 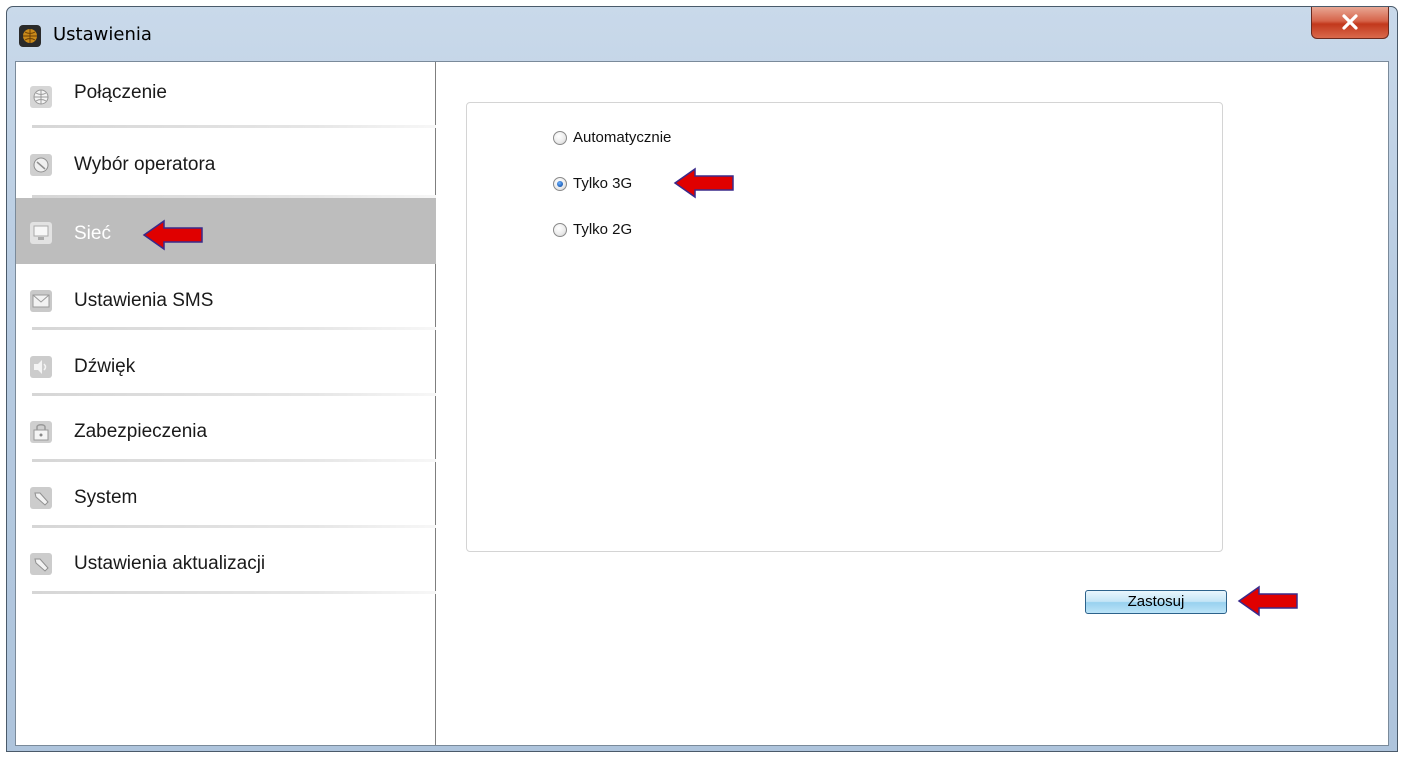 What do you see at coordinates (145, 164) in the screenshot?
I see `sidebar-item-label: Wybór operatora` at bounding box center [145, 164].